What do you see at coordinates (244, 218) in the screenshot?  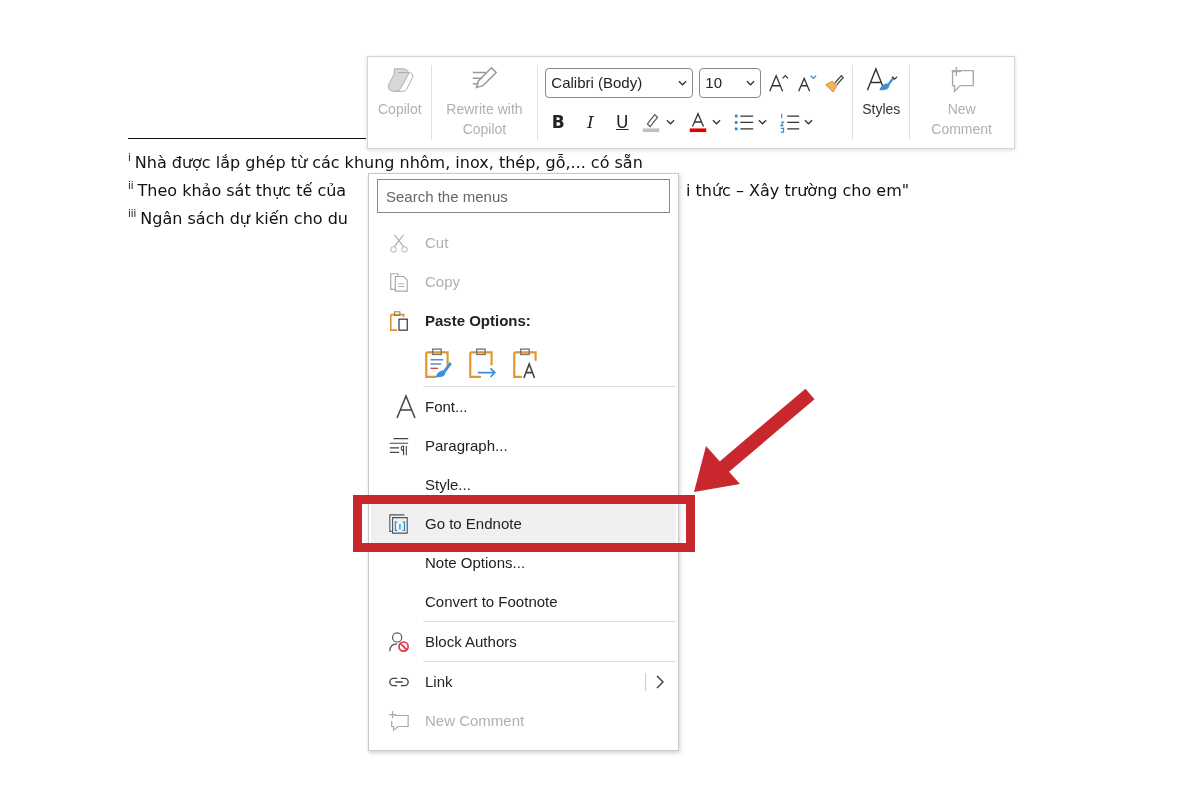 I see `endnote-text: Ngân sách dự kiến cho du` at bounding box center [244, 218].